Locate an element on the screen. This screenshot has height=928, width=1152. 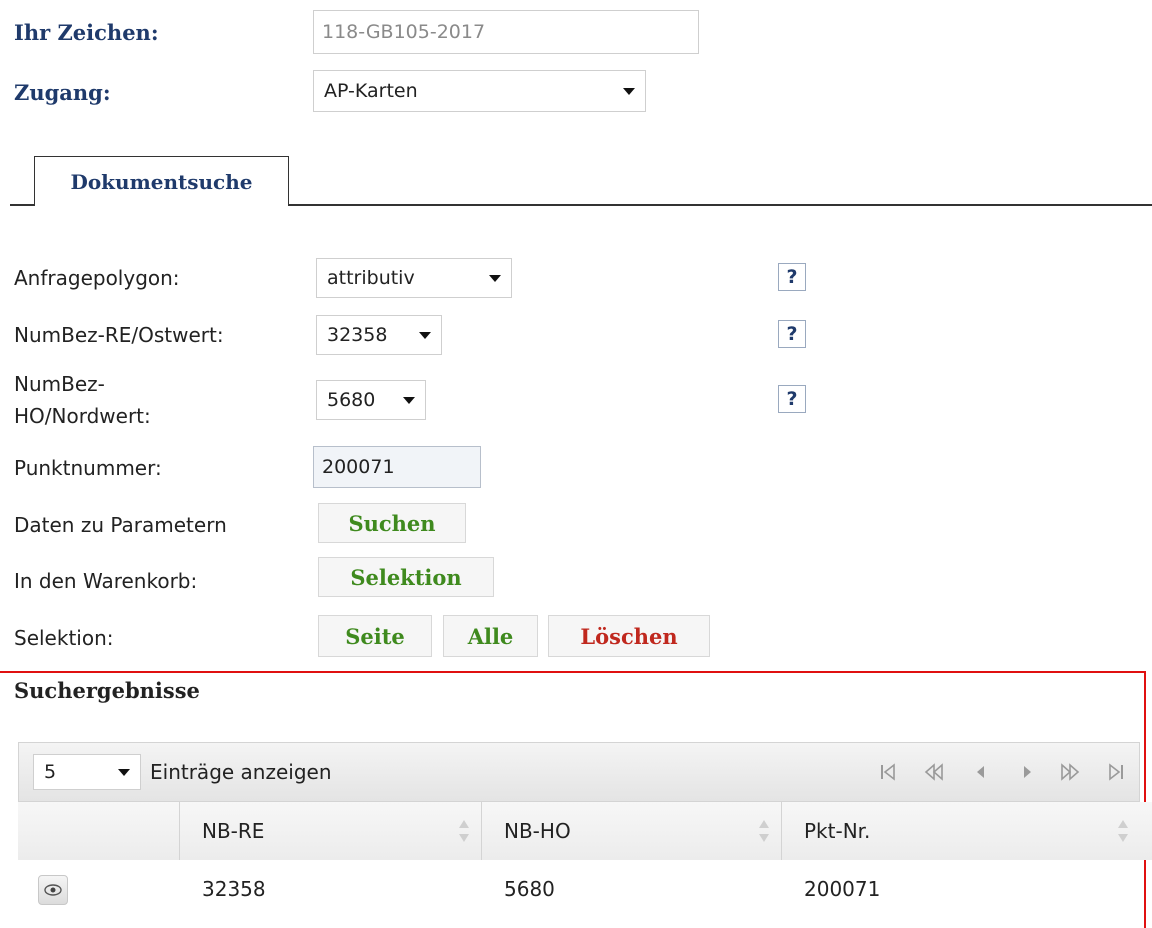
ihr-zeichen-label: Ihr Zeichen: is located at coordinates (86, 32).